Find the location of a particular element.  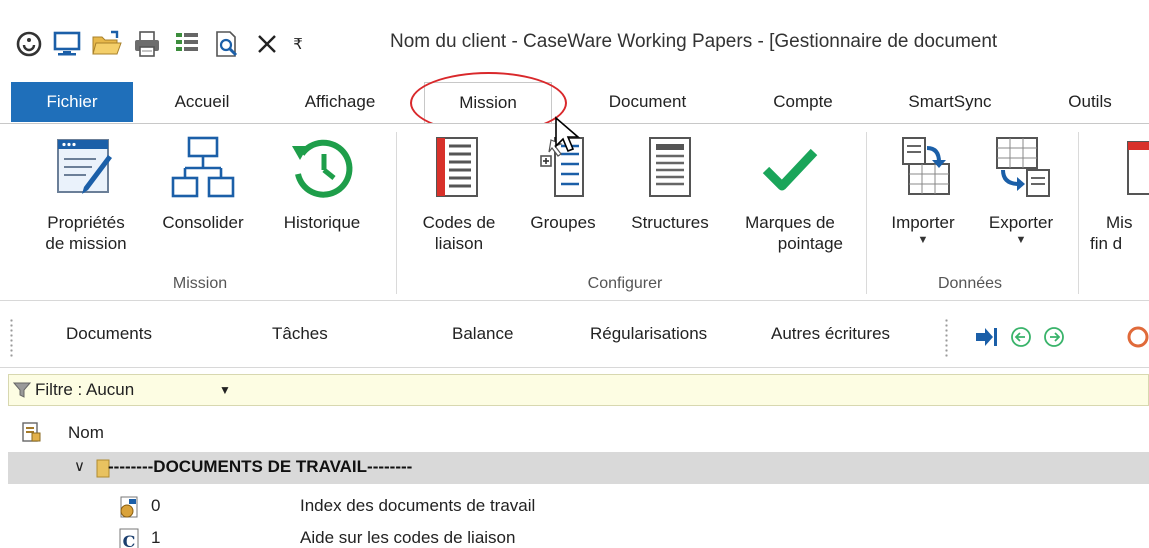

forward-arrow-icon is located at coordinates (1054, 337).